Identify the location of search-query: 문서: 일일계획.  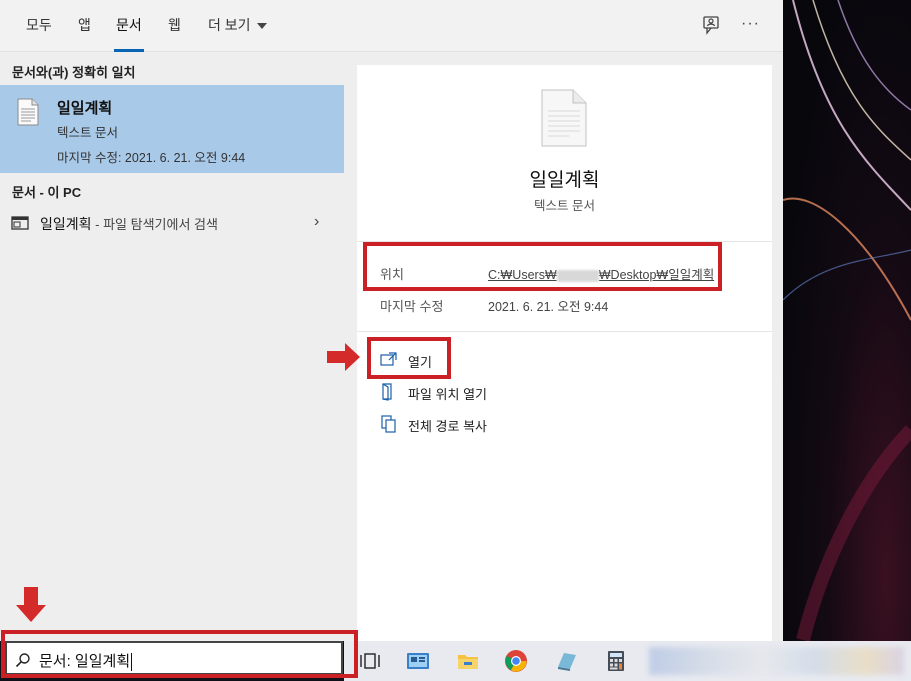
(85, 661).